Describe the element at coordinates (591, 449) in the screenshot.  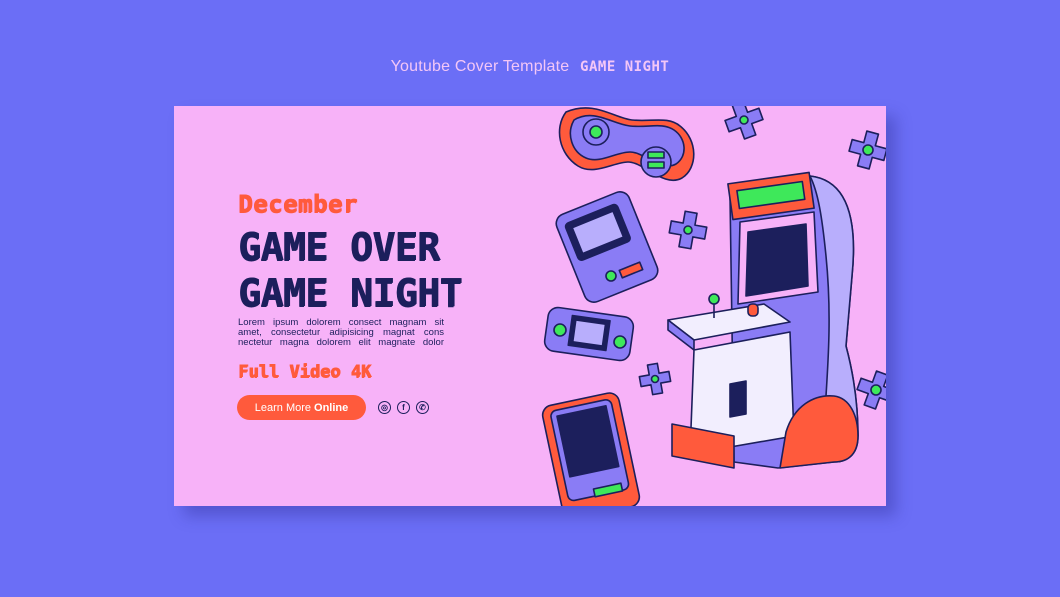
I see `phone-icon` at that location.